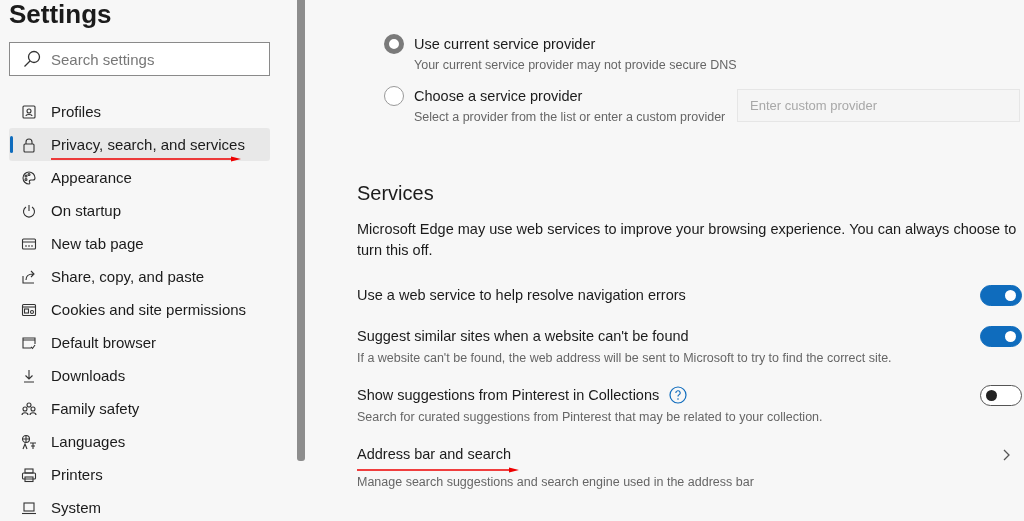 The height and width of the screenshot is (521, 1024). Describe the element at coordinates (139, 408) in the screenshot. I see `nav-item: Family safety` at that location.